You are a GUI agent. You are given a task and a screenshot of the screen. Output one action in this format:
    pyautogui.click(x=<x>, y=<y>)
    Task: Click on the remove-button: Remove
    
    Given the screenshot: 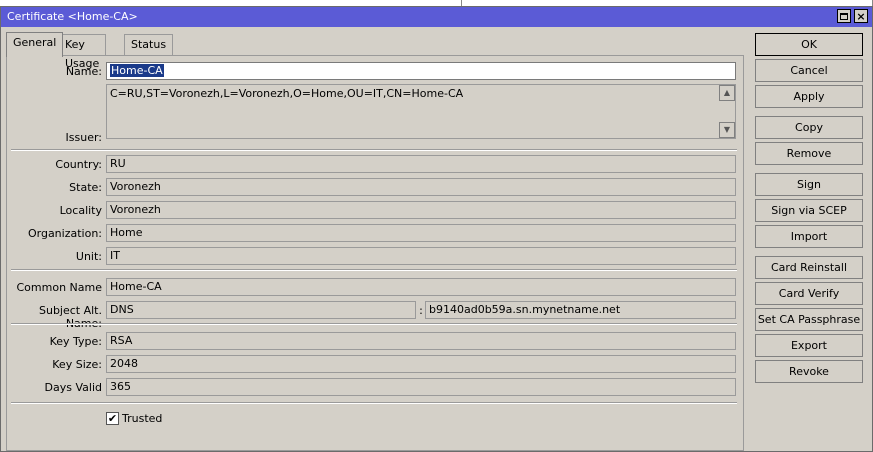 What is the action you would take?
    pyautogui.click(x=809, y=153)
    